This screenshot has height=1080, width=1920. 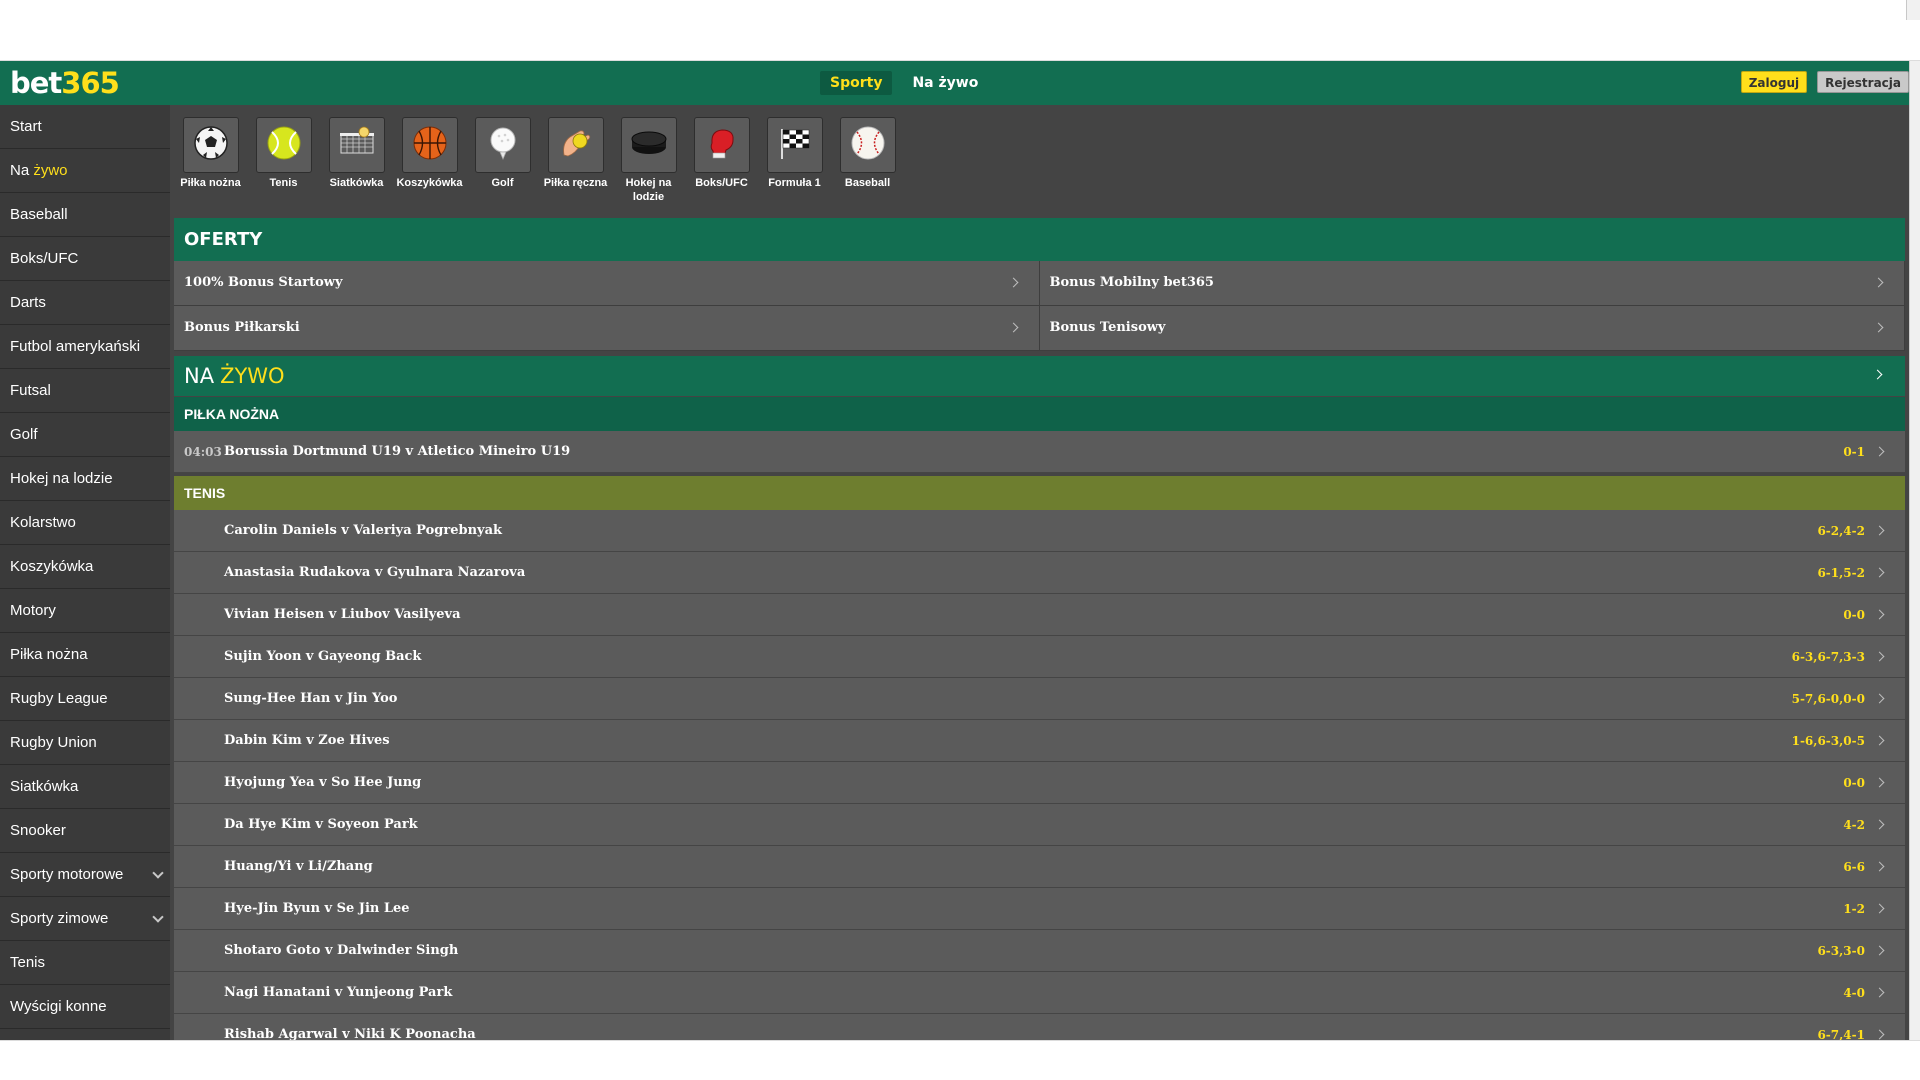 I want to click on match-score: 5-7,6-0,0-0, so click(x=1828, y=699).